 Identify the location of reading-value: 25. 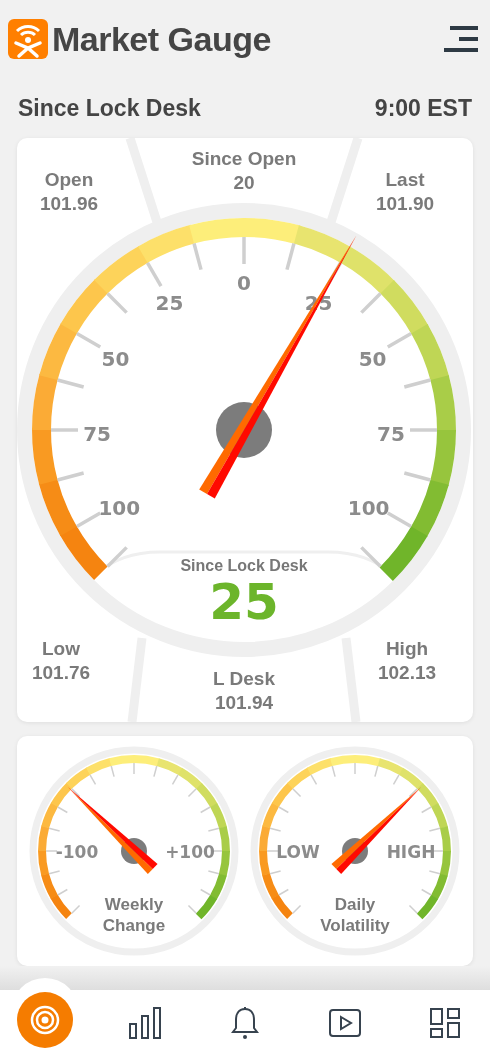
(244, 602).